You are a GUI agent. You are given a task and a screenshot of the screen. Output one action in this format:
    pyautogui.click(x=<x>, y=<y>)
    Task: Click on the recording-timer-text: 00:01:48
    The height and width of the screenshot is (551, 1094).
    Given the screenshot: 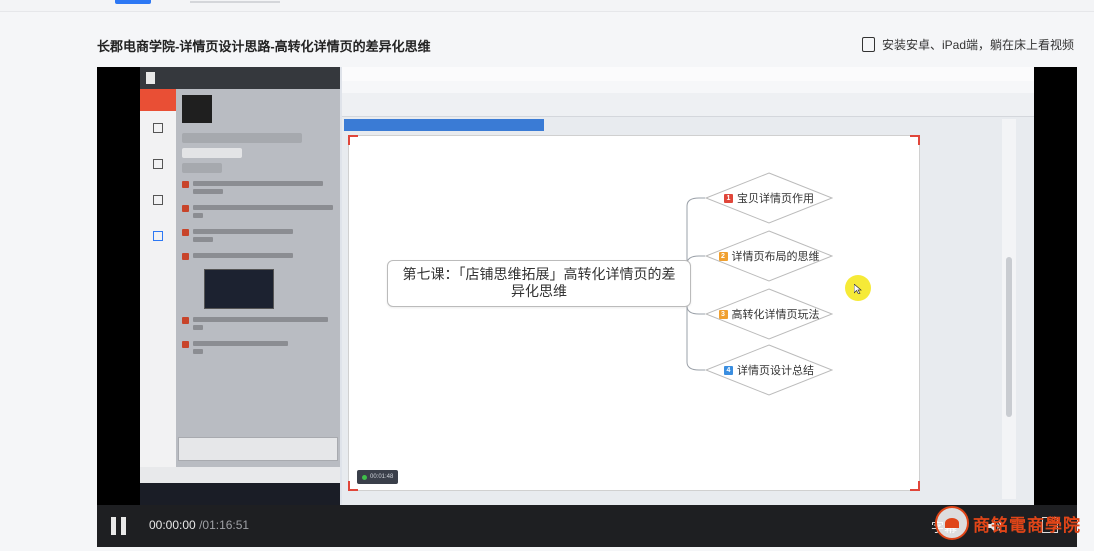 What is the action you would take?
    pyautogui.click(x=382, y=477)
    